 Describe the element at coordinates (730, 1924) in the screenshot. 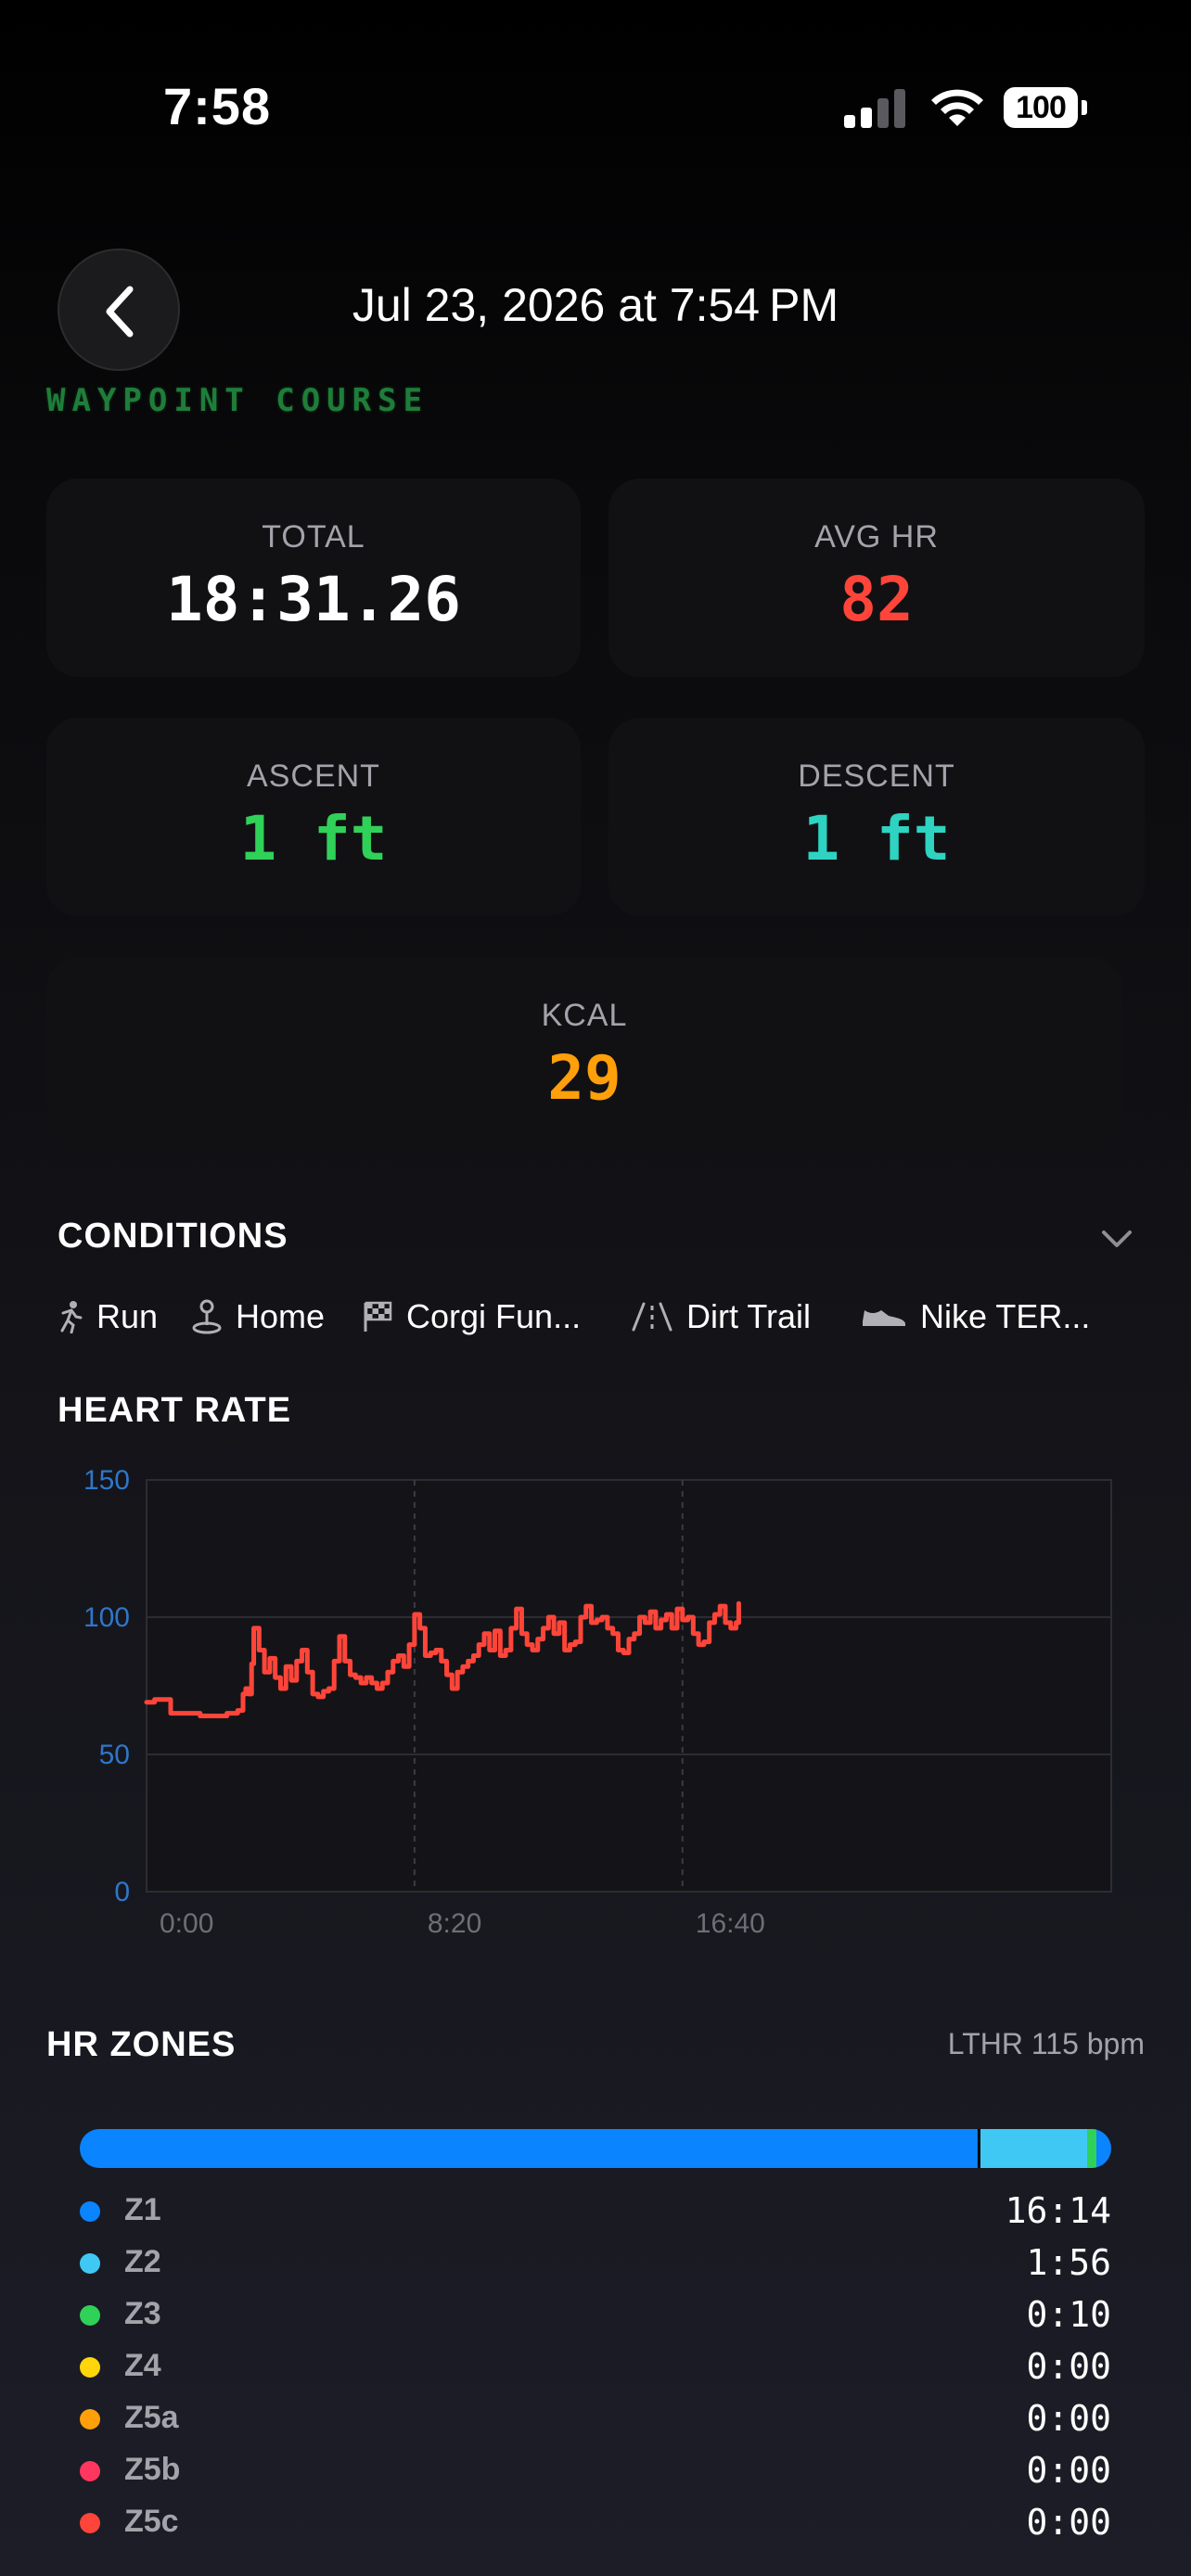

I see `x-tick-label: 16:40` at that location.